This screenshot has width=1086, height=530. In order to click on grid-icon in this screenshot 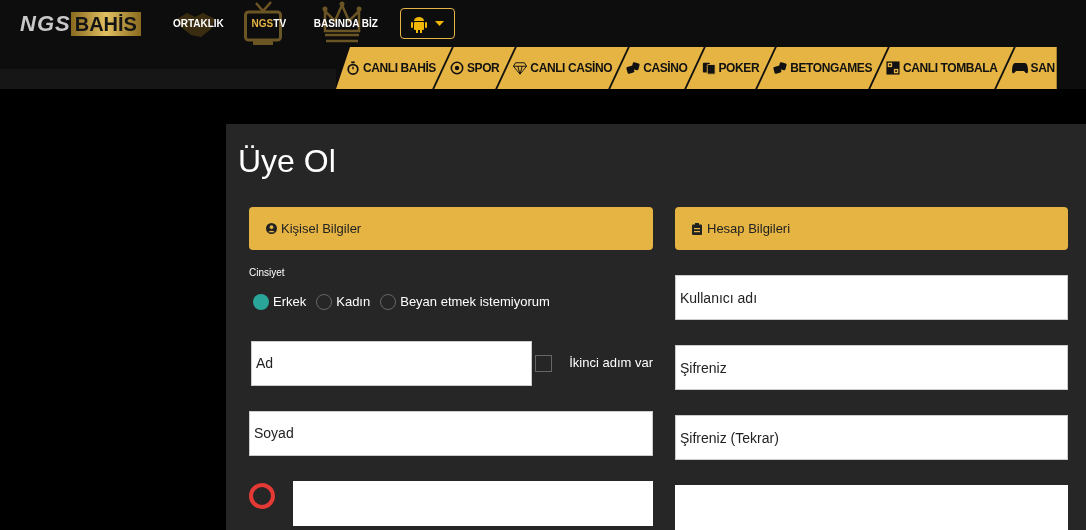, I will do `click(893, 68)`.